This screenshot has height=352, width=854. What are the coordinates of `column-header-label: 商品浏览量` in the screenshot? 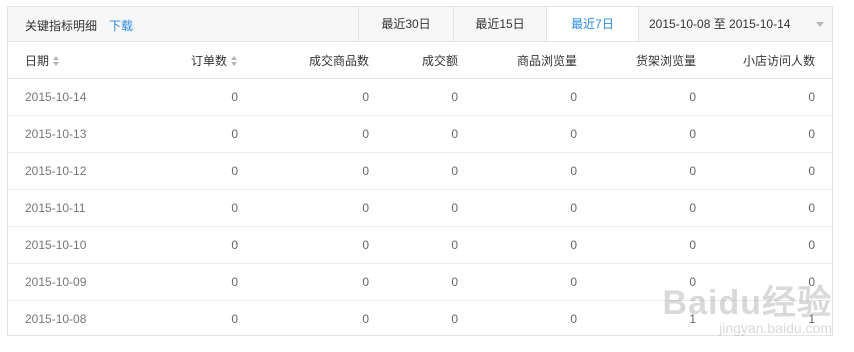 It's located at (546, 60).